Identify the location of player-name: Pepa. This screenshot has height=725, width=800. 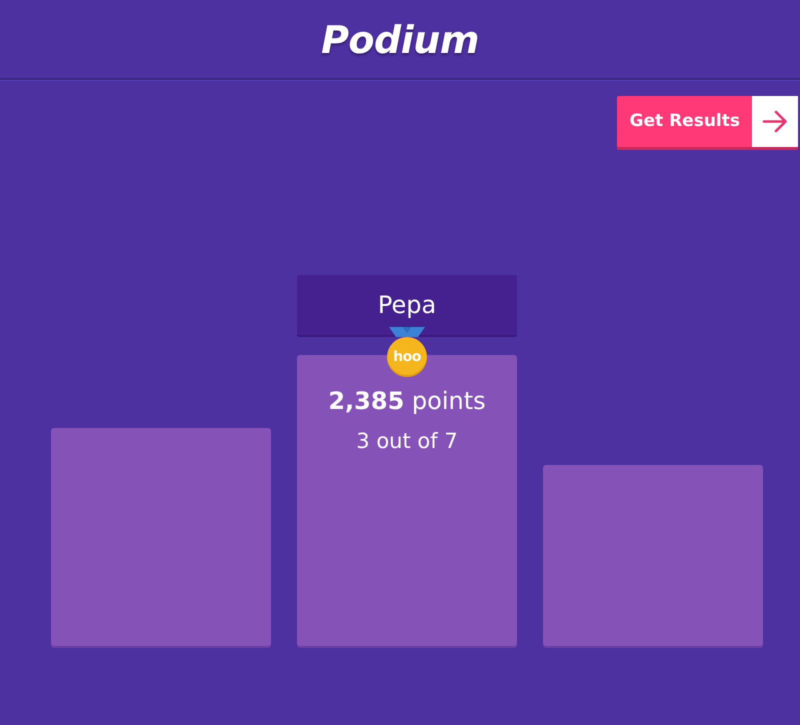
(407, 305).